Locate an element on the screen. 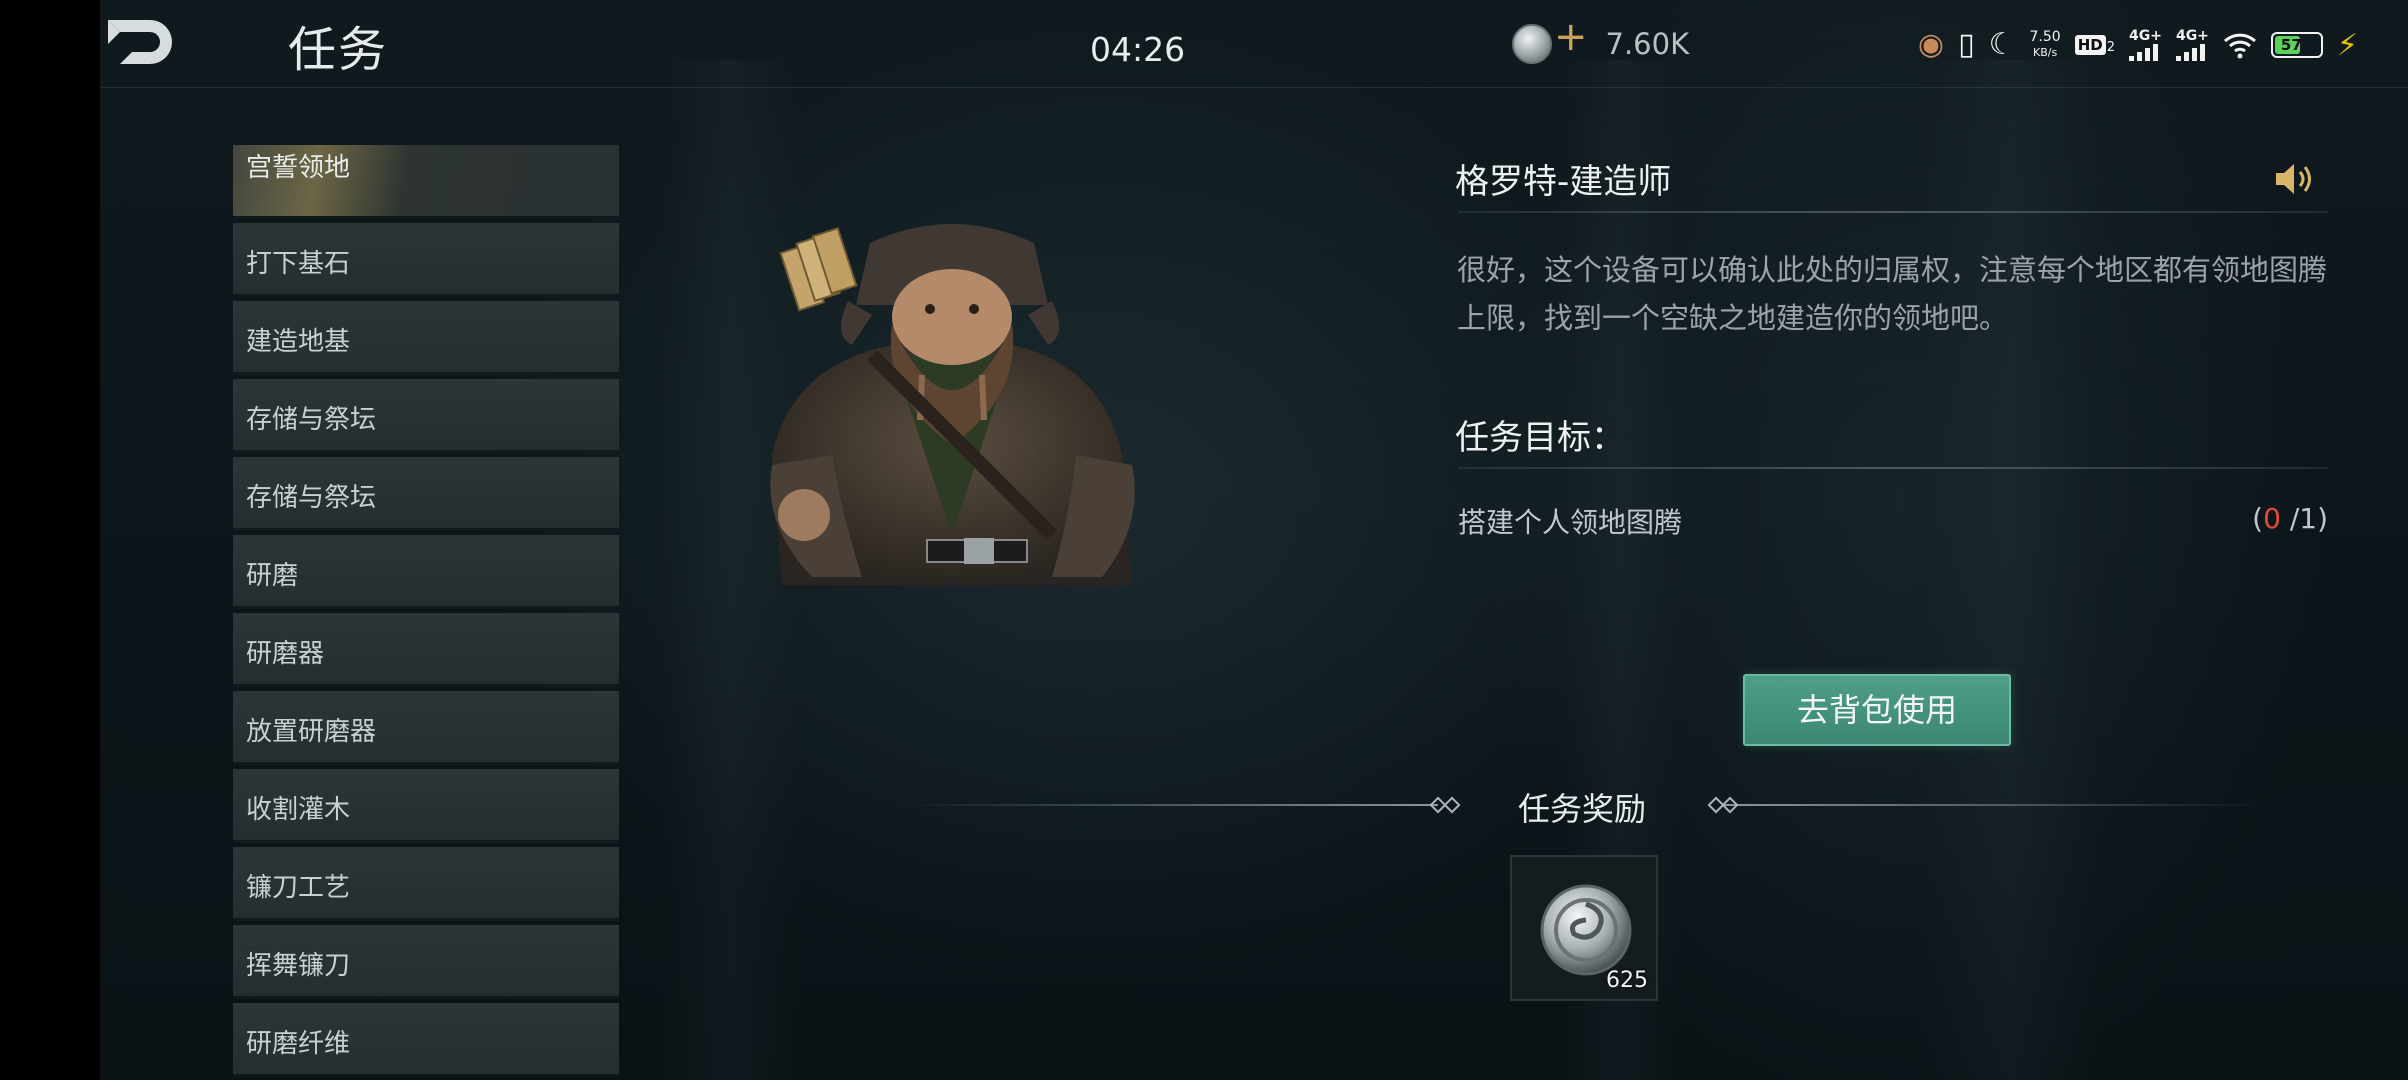 This screenshot has height=1080, width=2408. quest-item-label: 研磨器 is located at coordinates (285, 654).